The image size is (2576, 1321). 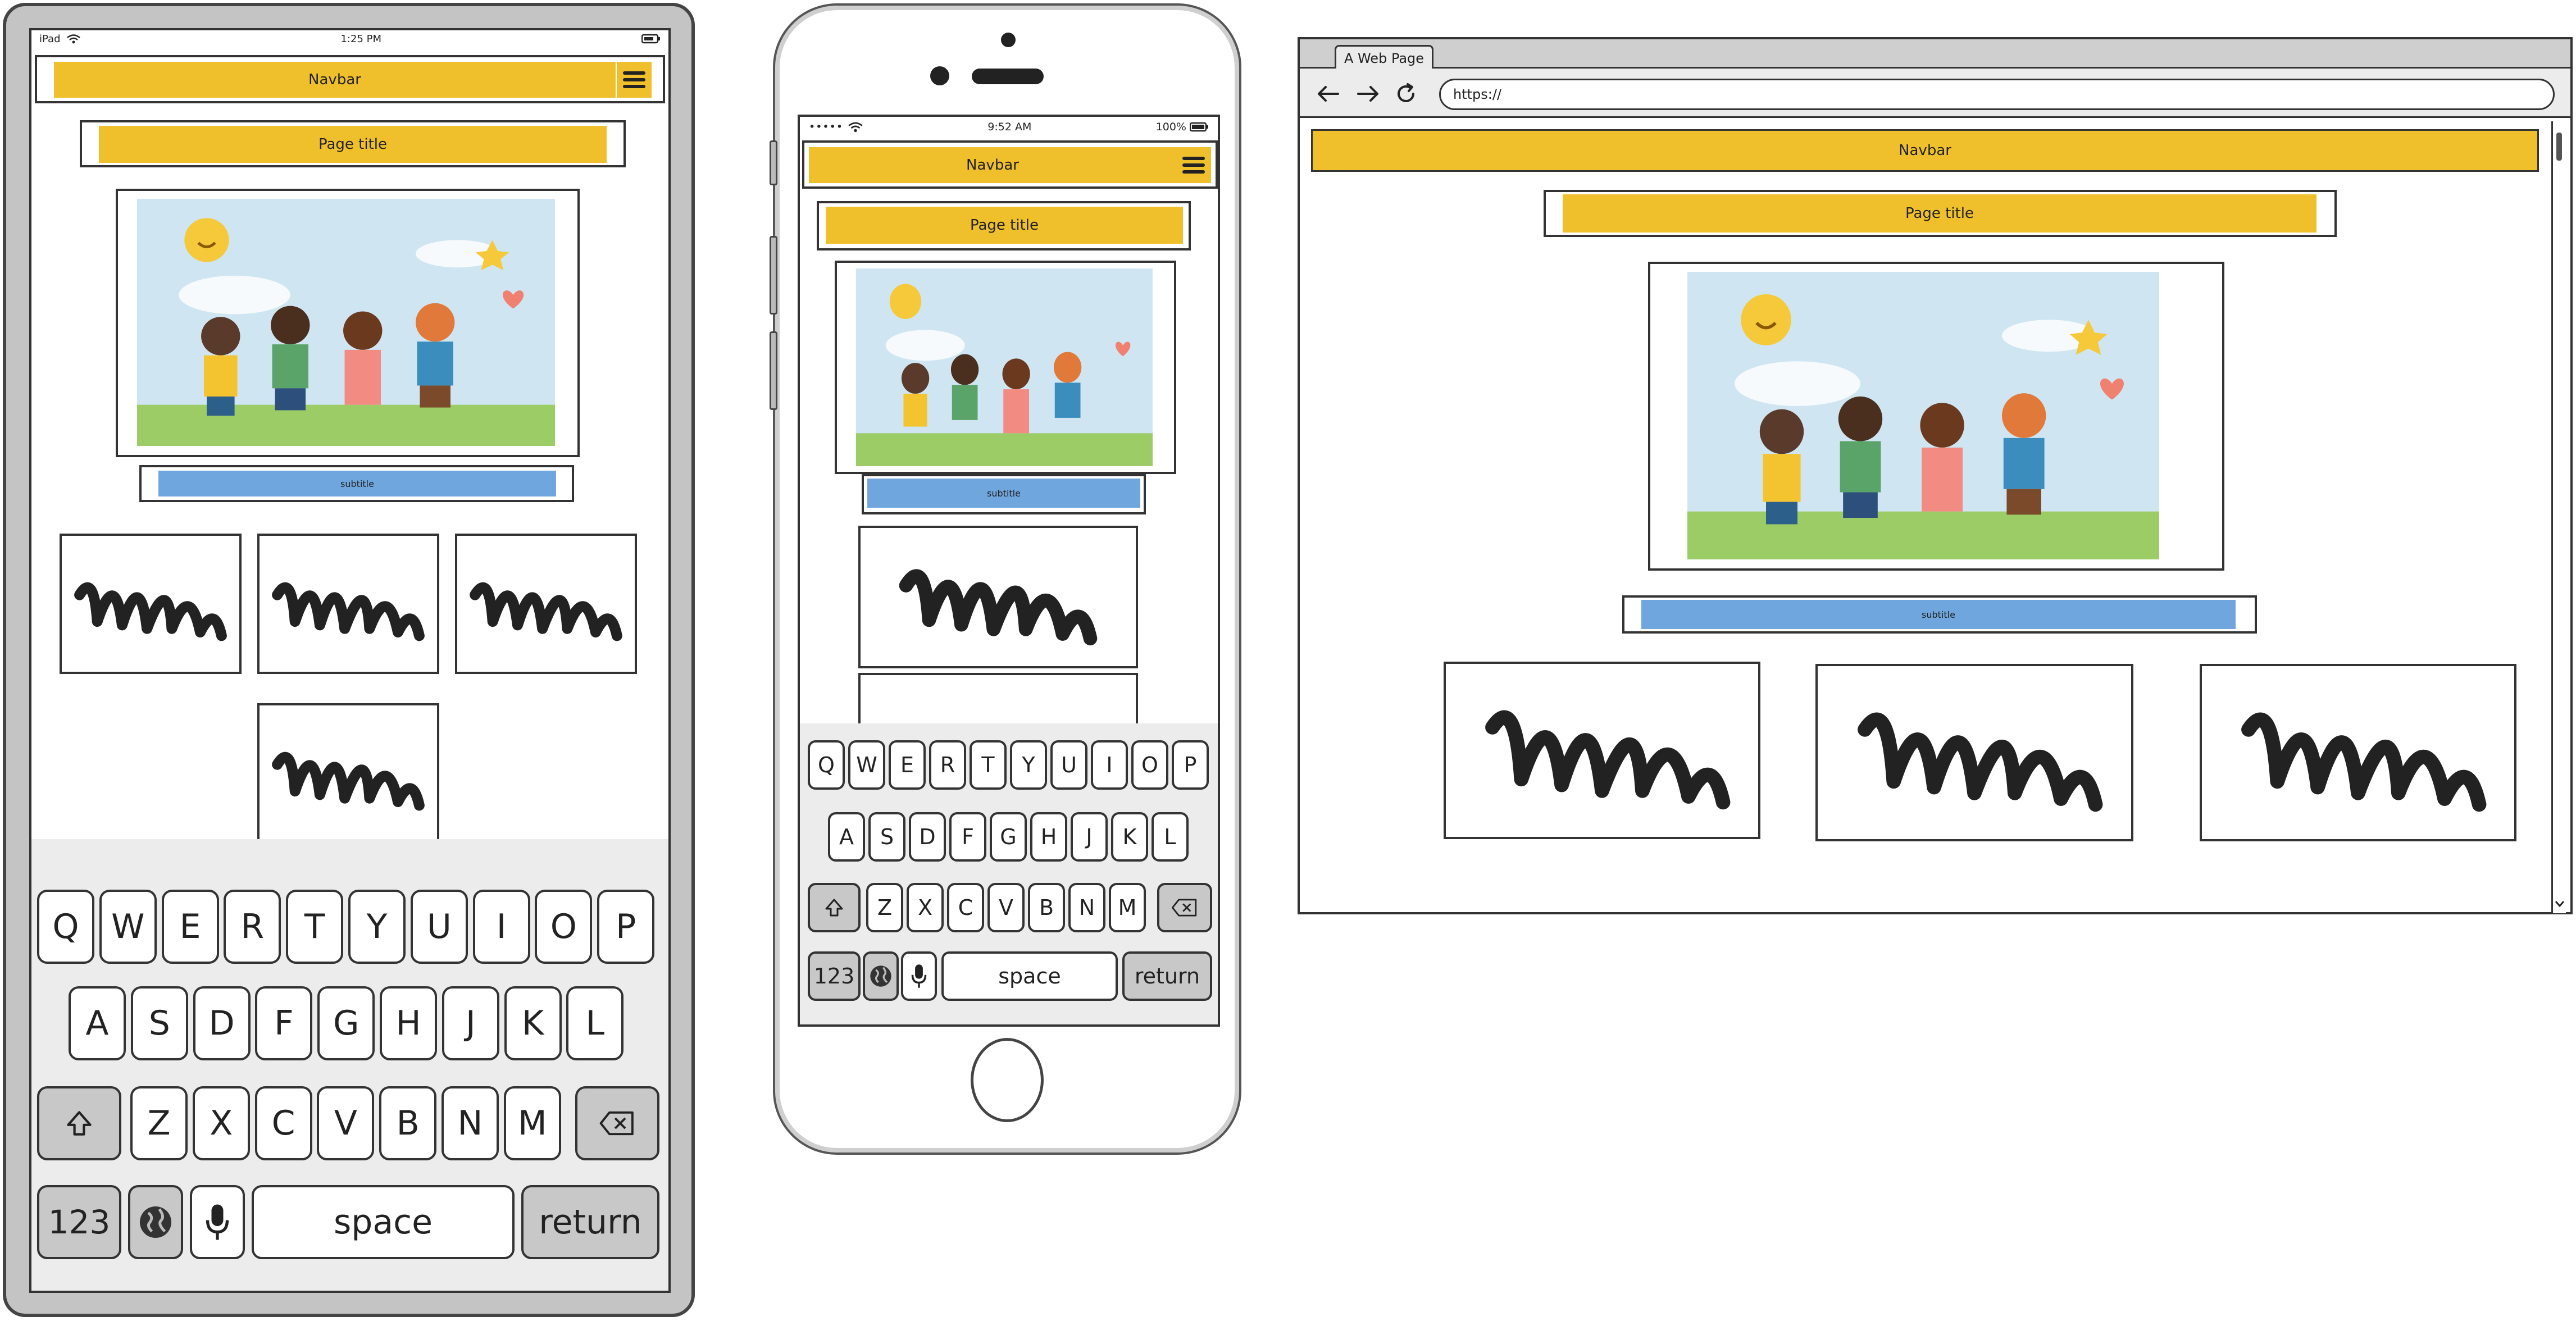 I want to click on address-bar: https://, so click(x=1997, y=94).